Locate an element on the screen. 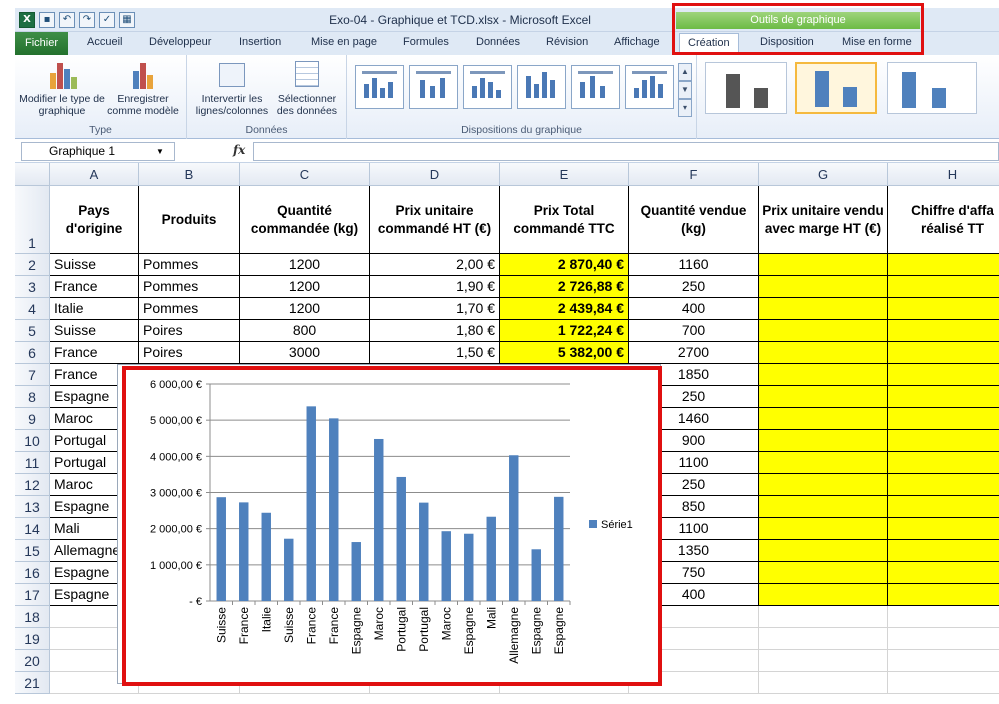  row-header-11: 11 is located at coordinates (32, 463).